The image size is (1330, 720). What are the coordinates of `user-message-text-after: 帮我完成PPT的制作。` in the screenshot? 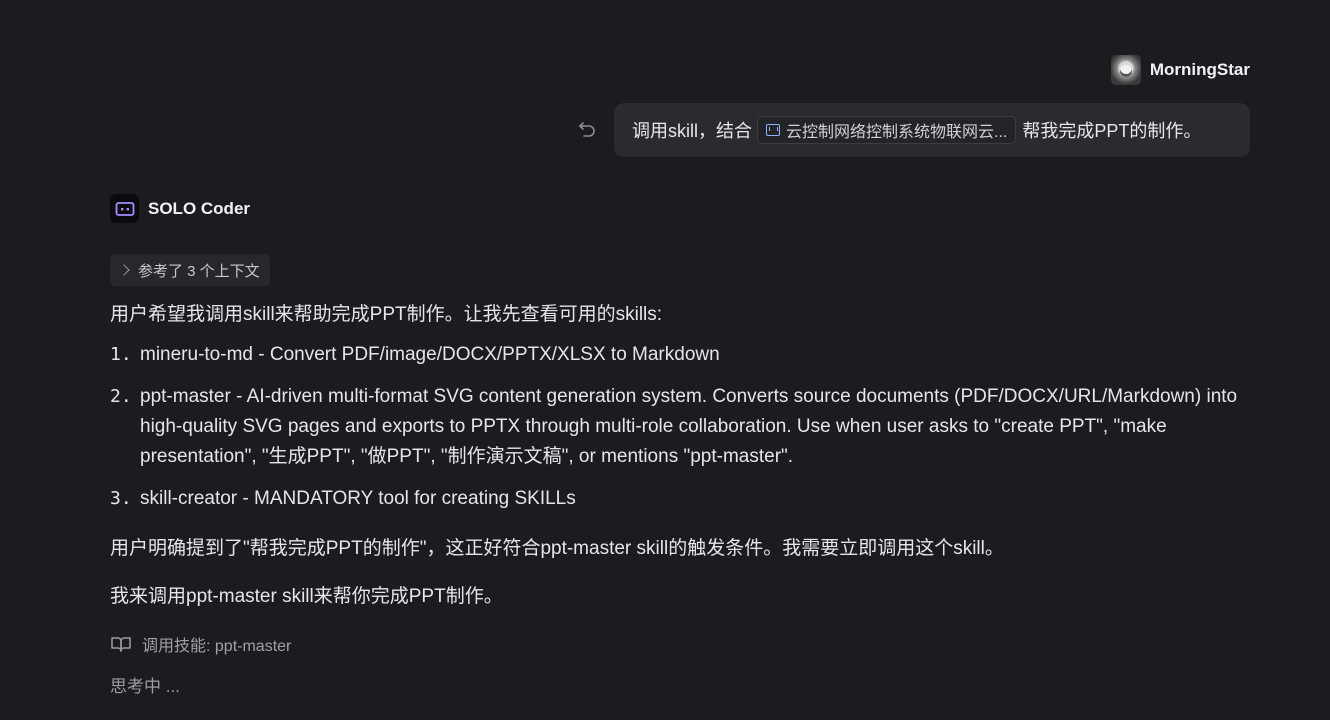 It's located at (1112, 131).